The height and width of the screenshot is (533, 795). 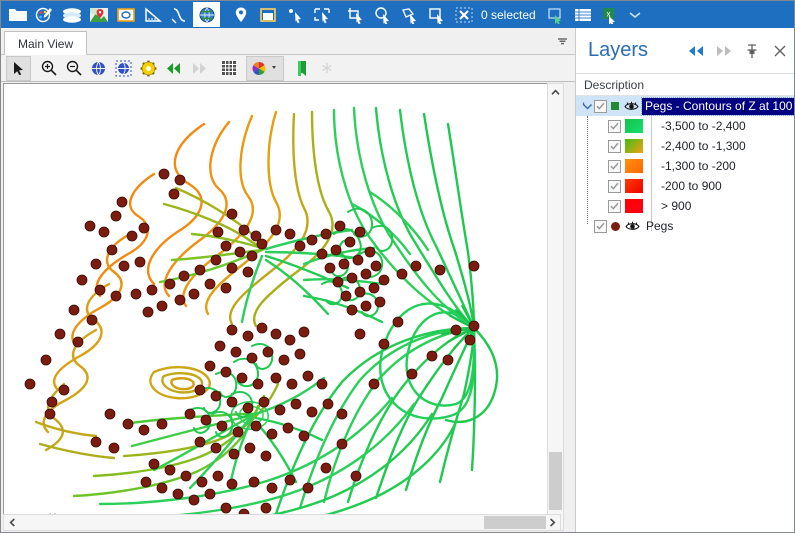 What do you see at coordinates (98, 14) in the screenshot?
I see `map-pin-icon` at bounding box center [98, 14].